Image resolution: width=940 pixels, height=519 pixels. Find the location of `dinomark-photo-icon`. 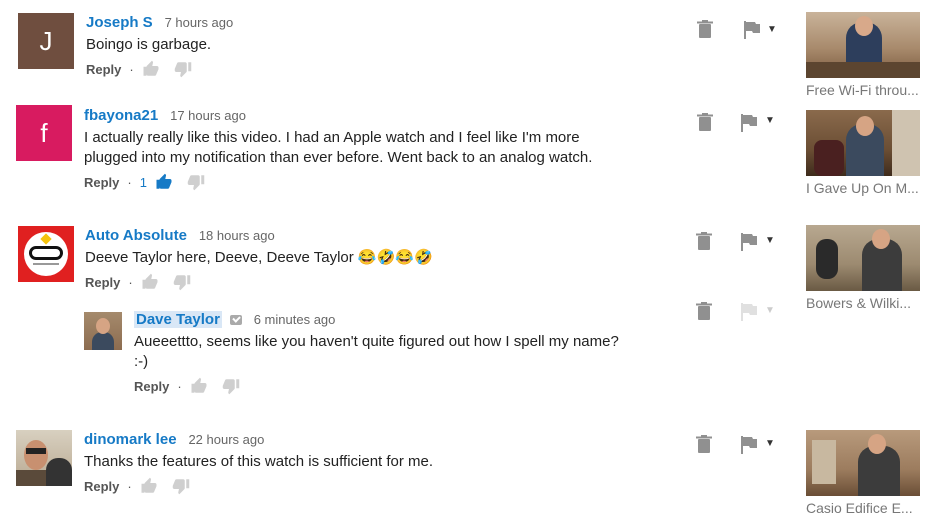

dinomark-photo-icon is located at coordinates (44, 458).